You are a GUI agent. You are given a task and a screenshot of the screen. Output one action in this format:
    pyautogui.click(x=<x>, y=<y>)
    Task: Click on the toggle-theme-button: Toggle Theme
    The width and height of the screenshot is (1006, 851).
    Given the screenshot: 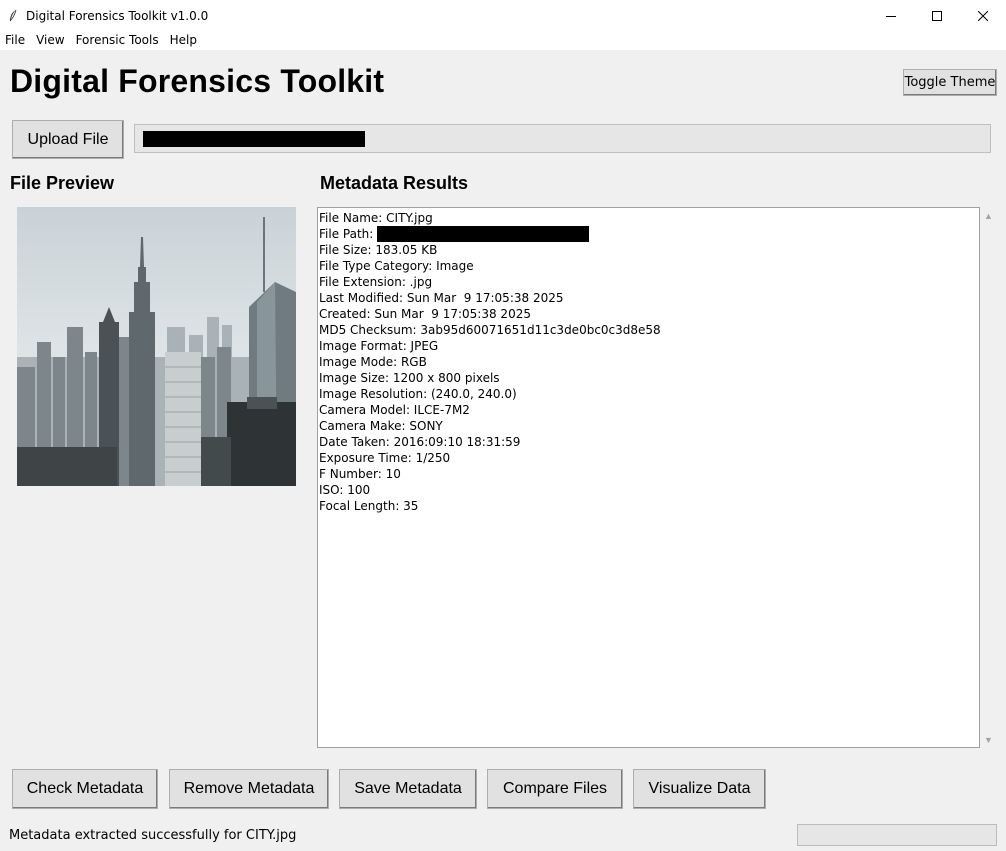 What is the action you would take?
    pyautogui.click(x=950, y=82)
    